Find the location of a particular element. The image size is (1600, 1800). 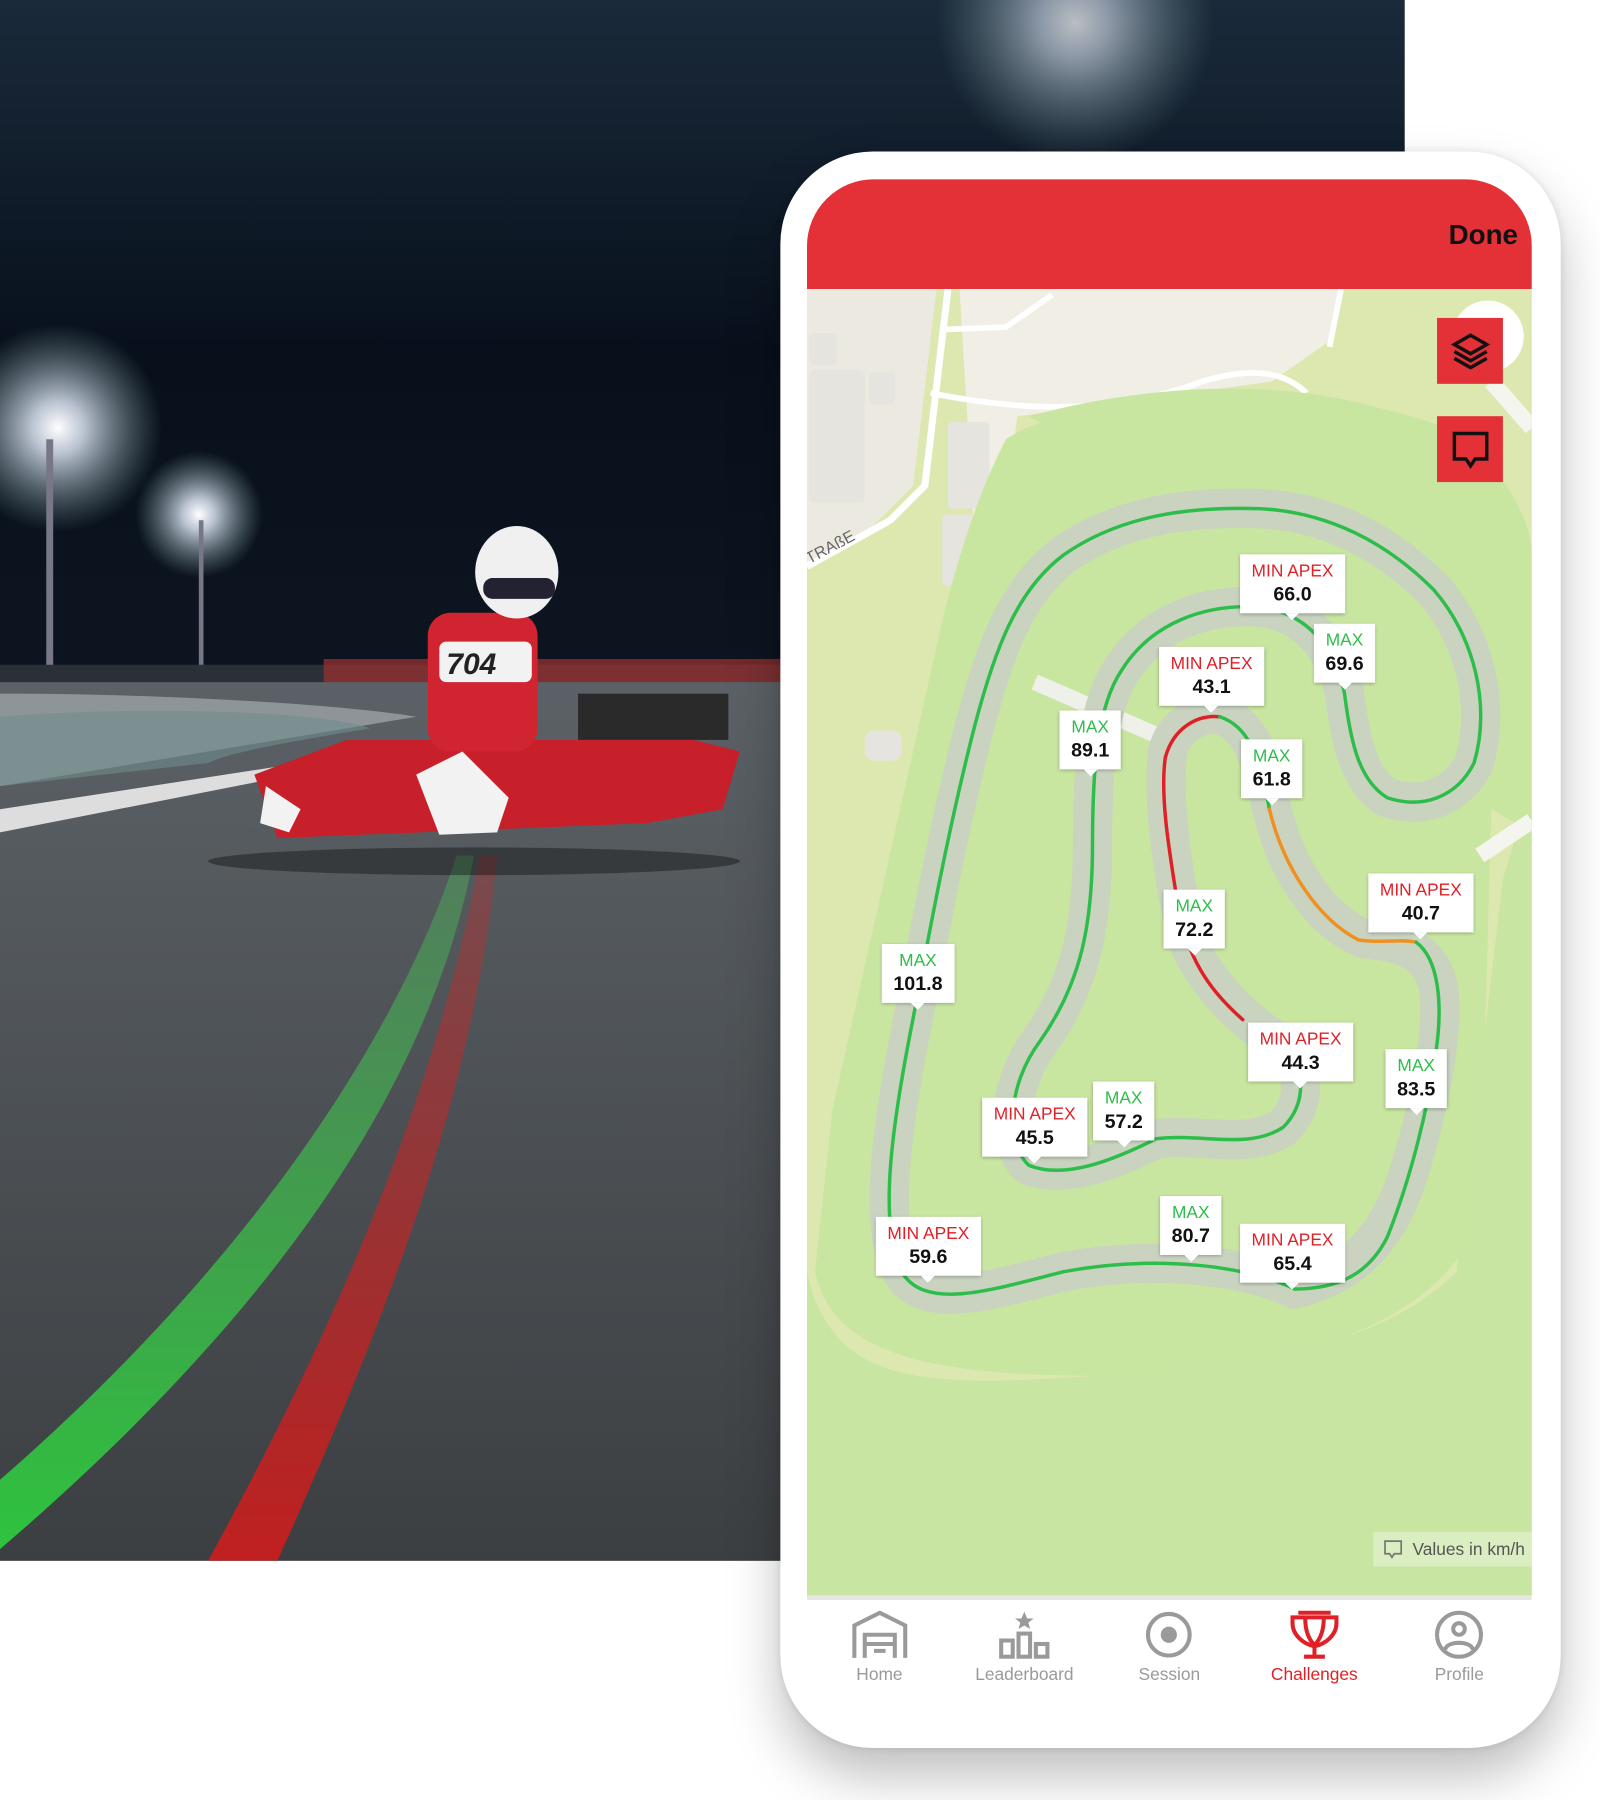

nav-label: Challenges is located at coordinates (1314, 1674).